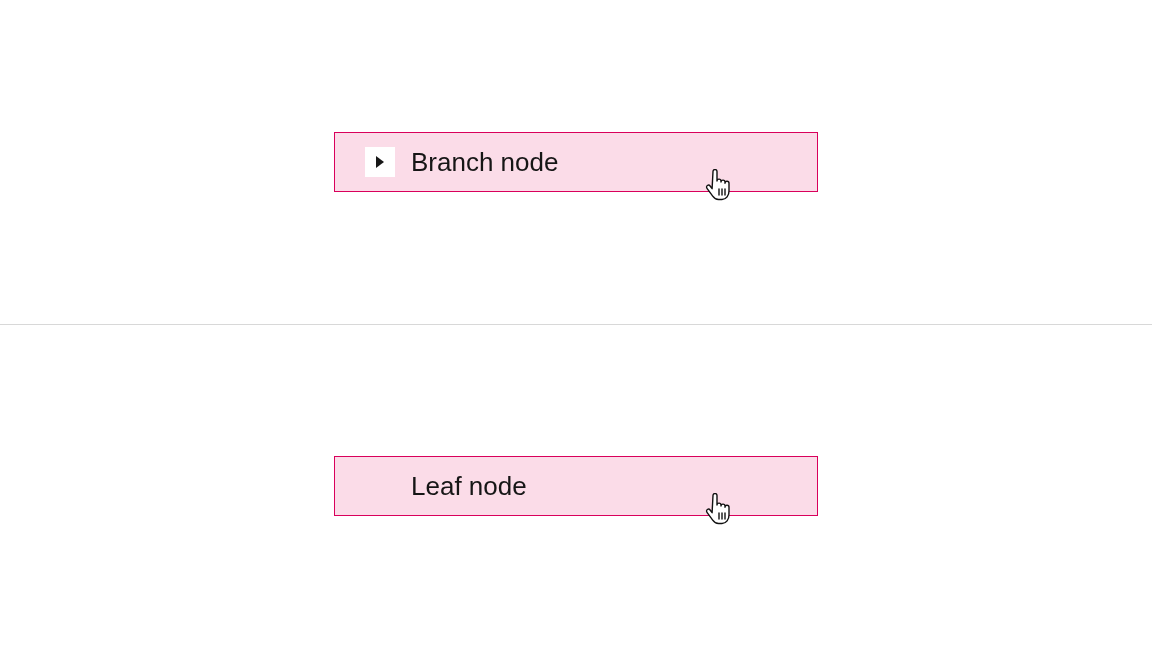 This screenshot has height=648, width=1152. I want to click on caret-icon, so click(380, 161).